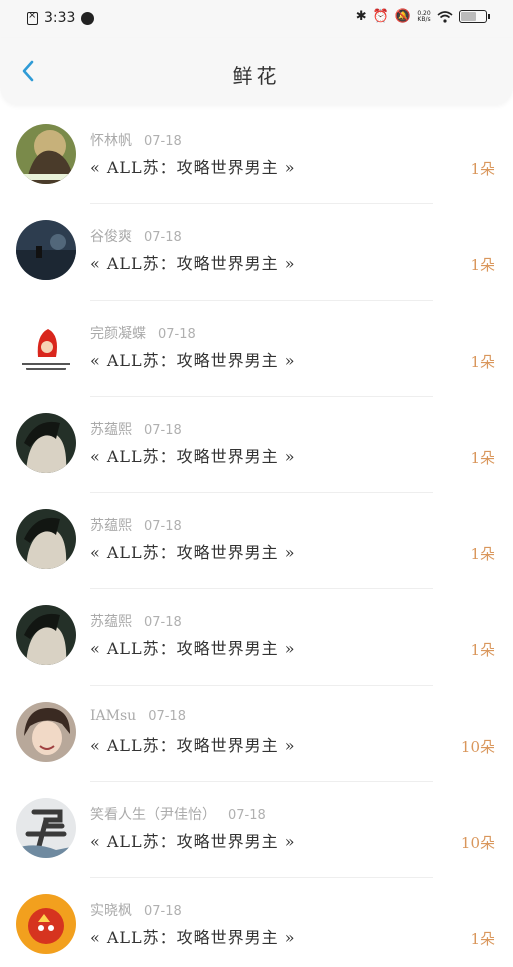 This screenshot has width=513, height=967. What do you see at coordinates (361, 16) in the screenshot?
I see `bluetooth-icon: ✱` at bounding box center [361, 16].